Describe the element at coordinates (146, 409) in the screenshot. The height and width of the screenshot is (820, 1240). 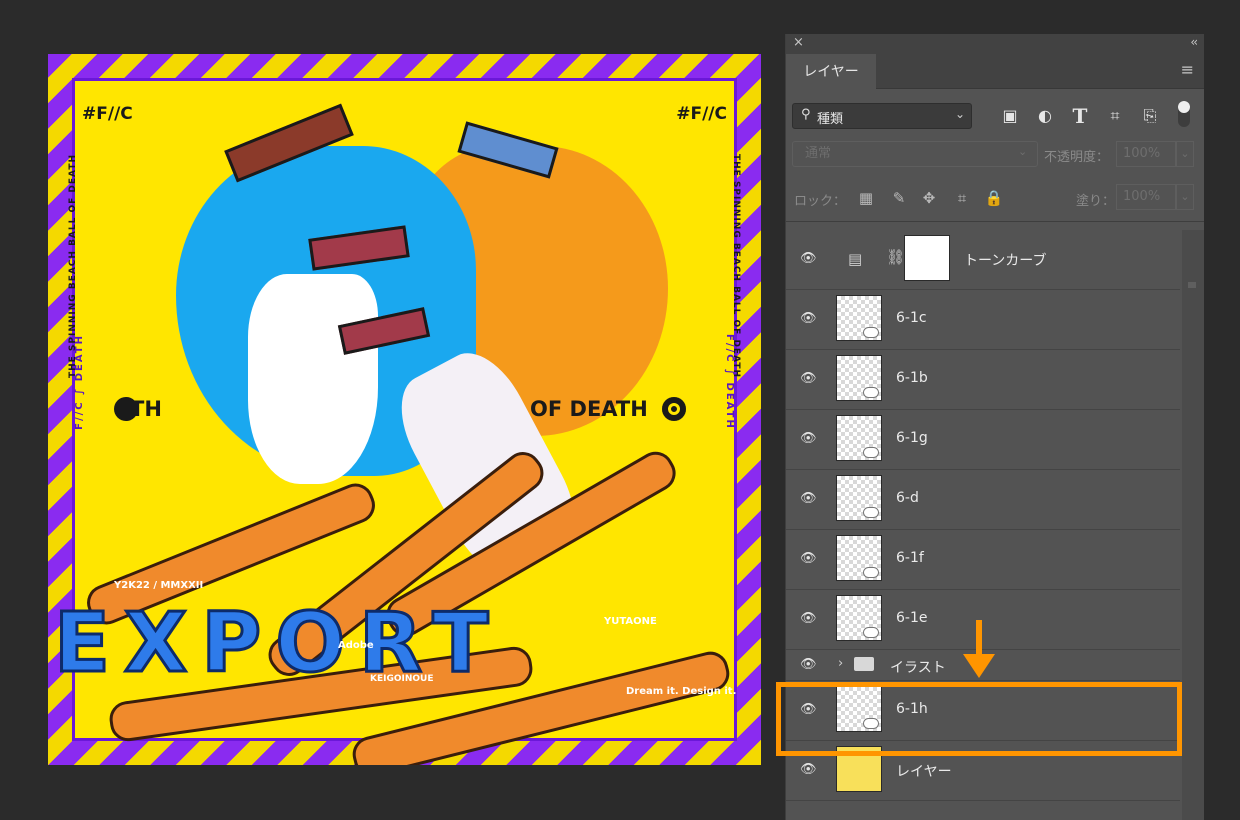
I see `artwork-band-text-left: TH` at that location.